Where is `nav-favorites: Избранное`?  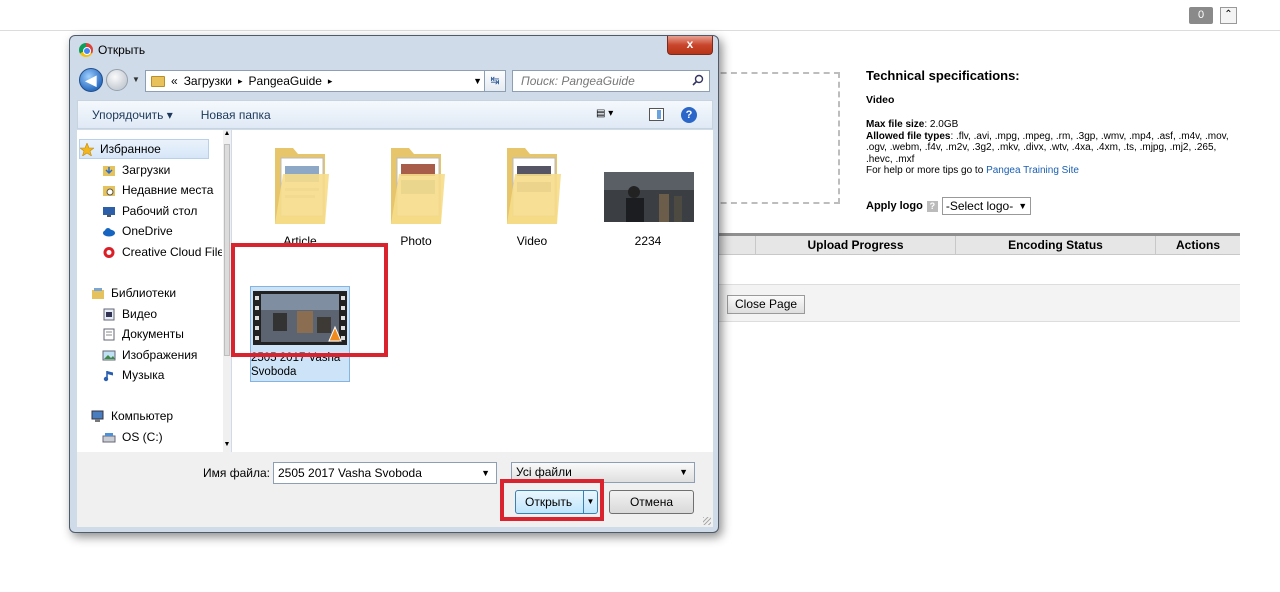
nav-favorites: Избранное is located at coordinates (144, 149).